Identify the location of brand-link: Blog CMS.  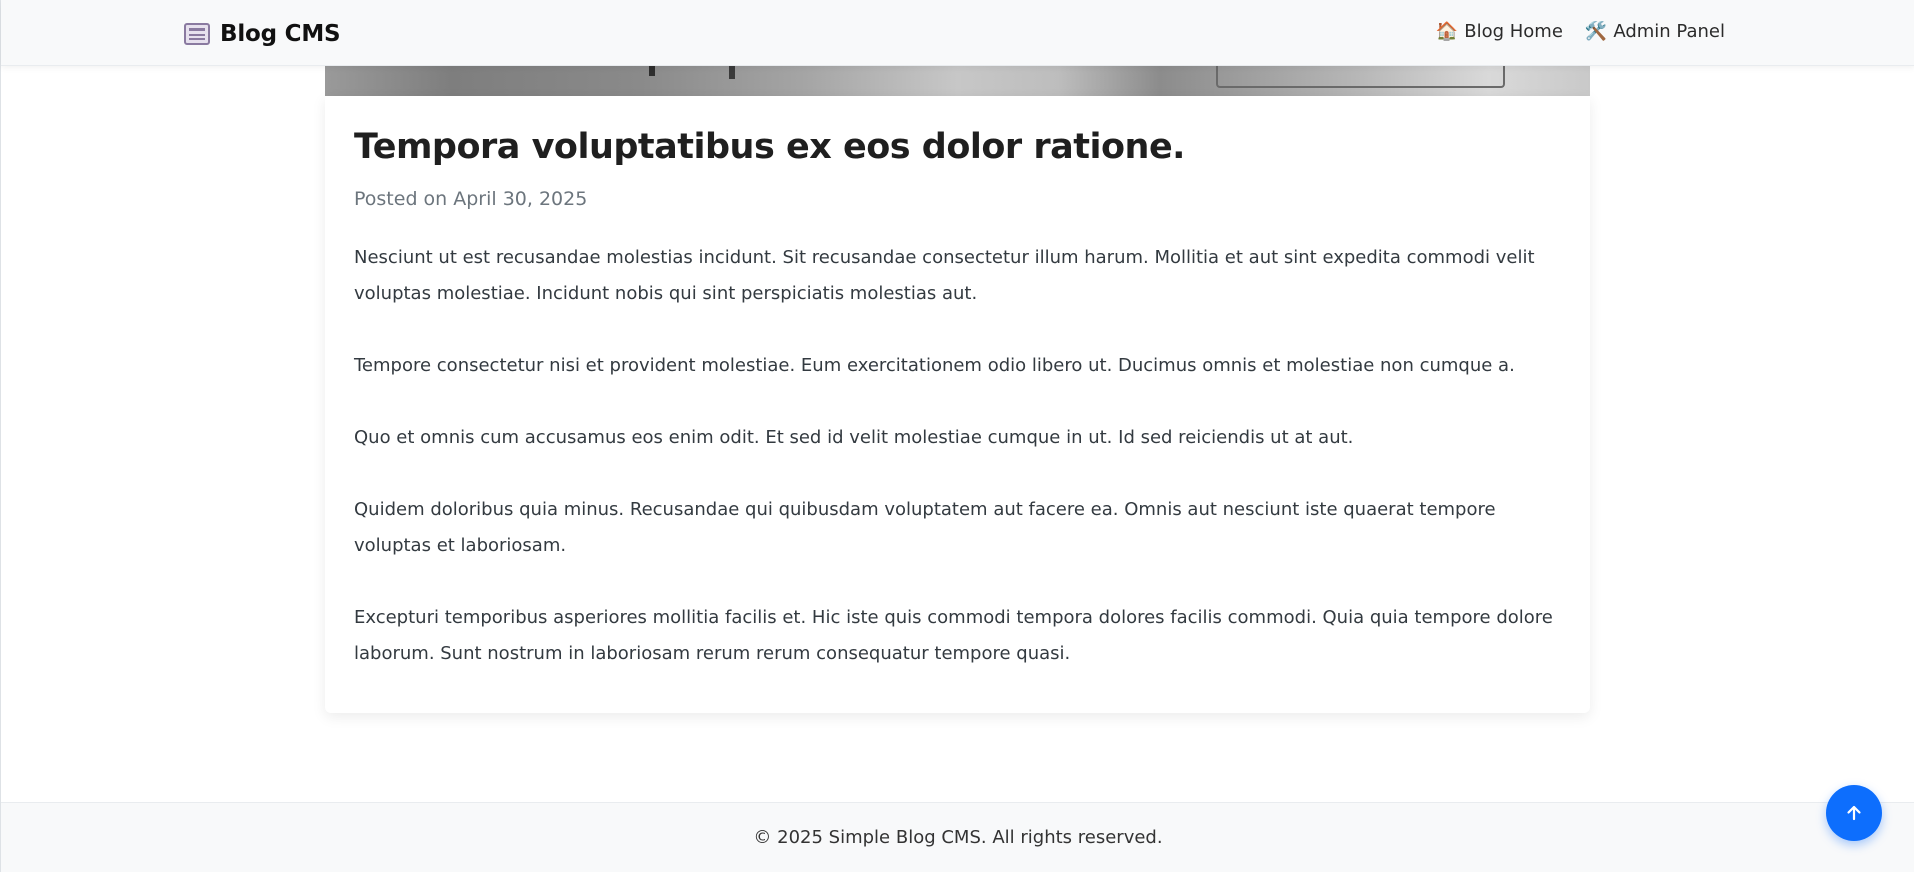
(262, 34).